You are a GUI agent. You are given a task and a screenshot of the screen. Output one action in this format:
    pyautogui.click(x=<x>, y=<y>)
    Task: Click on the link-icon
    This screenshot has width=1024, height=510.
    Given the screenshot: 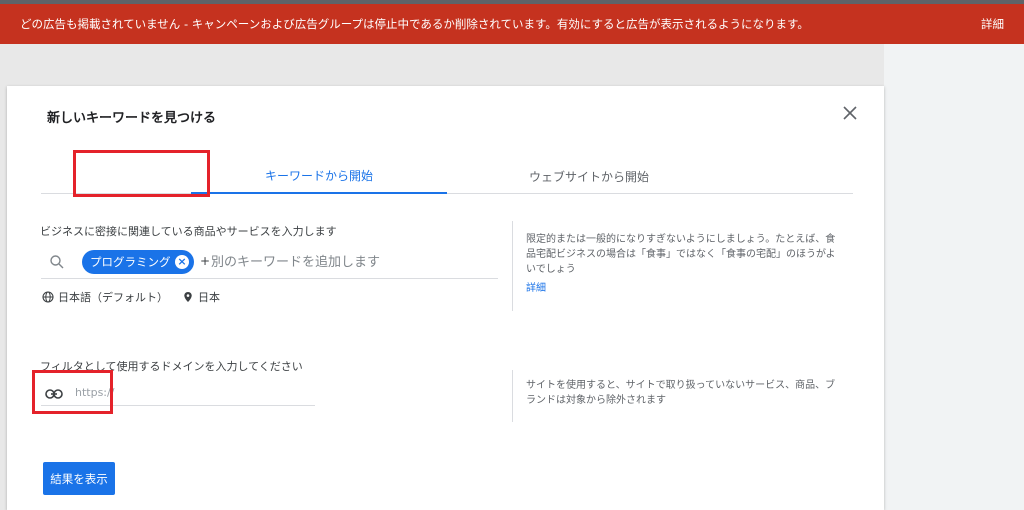 What is the action you would take?
    pyautogui.click(x=54, y=392)
    